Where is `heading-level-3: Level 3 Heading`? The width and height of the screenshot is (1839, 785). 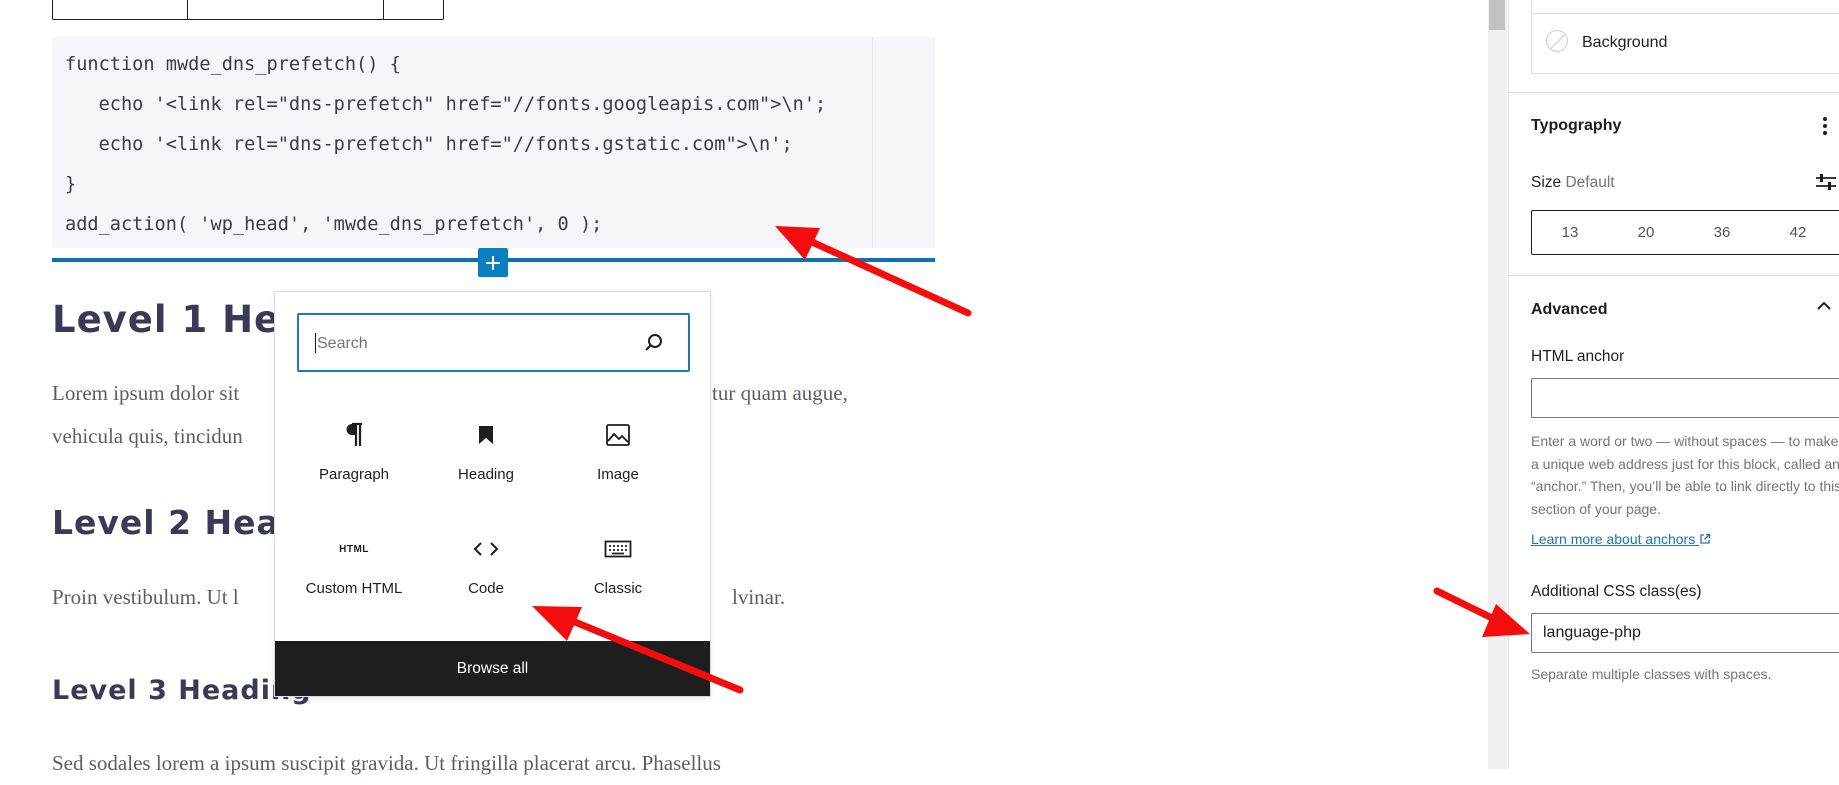
heading-level-3: Level 3 Heading is located at coordinates (182, 690).